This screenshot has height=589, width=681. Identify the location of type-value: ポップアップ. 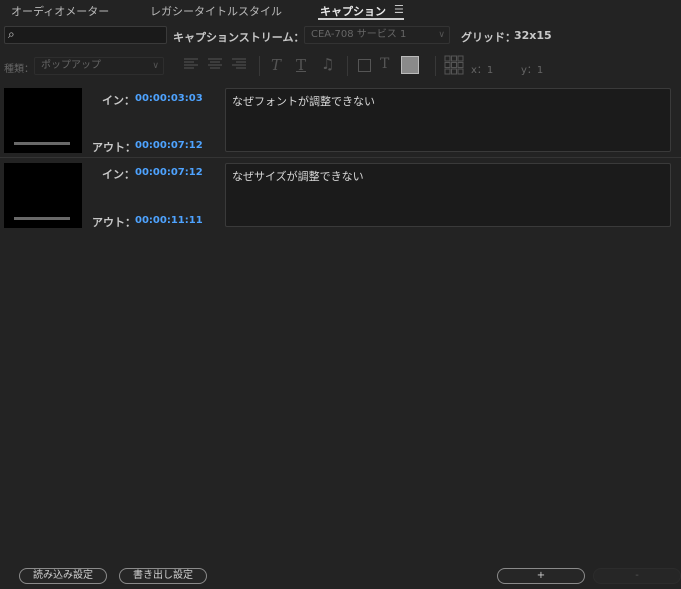
(71, 65).